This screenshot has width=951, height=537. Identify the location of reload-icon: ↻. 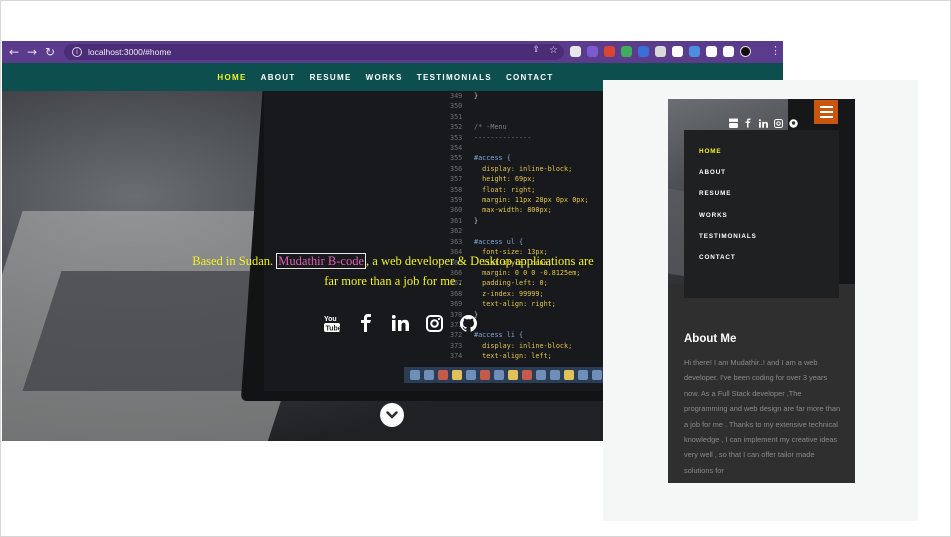
(50, 52).